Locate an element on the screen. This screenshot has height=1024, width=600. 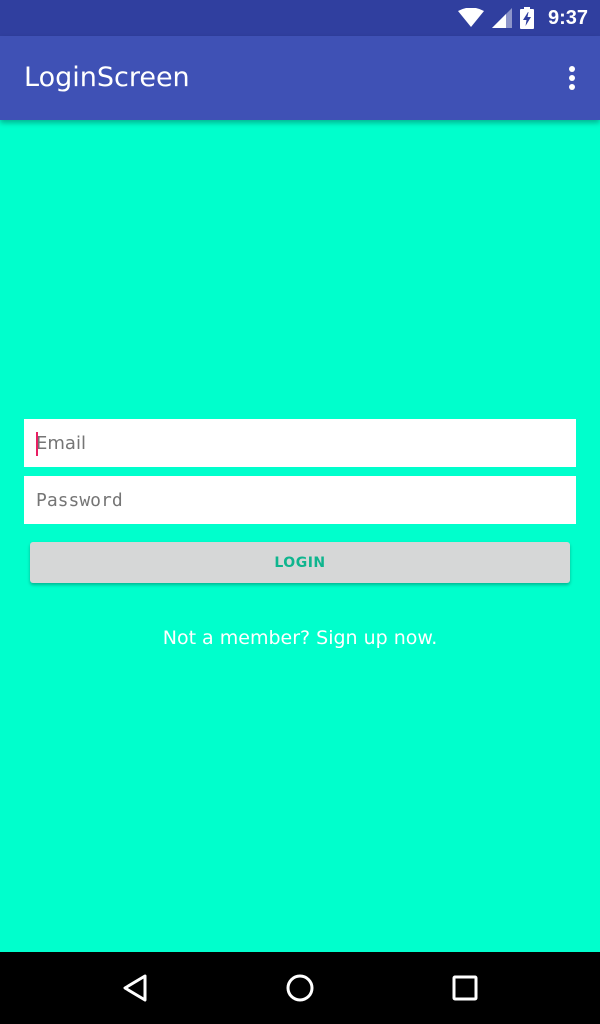
status-icons: 9:37 is located at coordinates (522, 18).